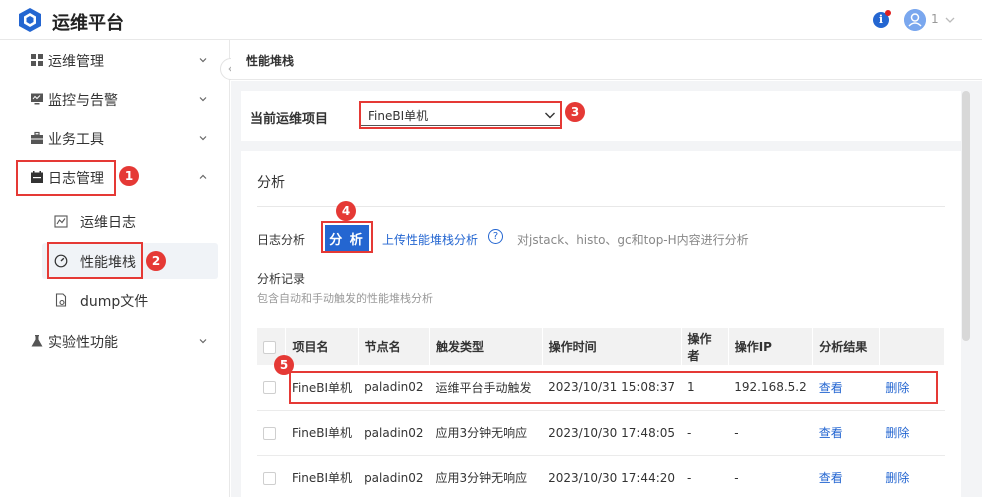 The height and width of the screenshot is (497, 982). What do you see at coordinates (495, 236) in the screenshot?
I see `help-icon: ?` at bounding box center [495, 236].